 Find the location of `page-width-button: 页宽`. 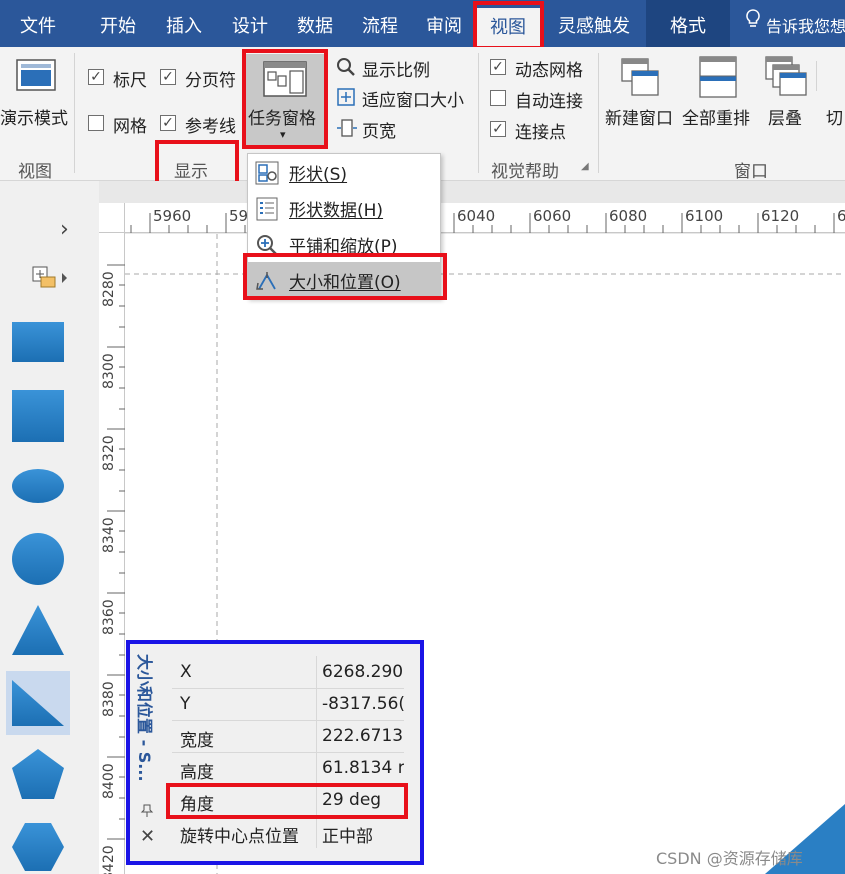

page-width-button: 页宽 is located at coordinates (379, 129).